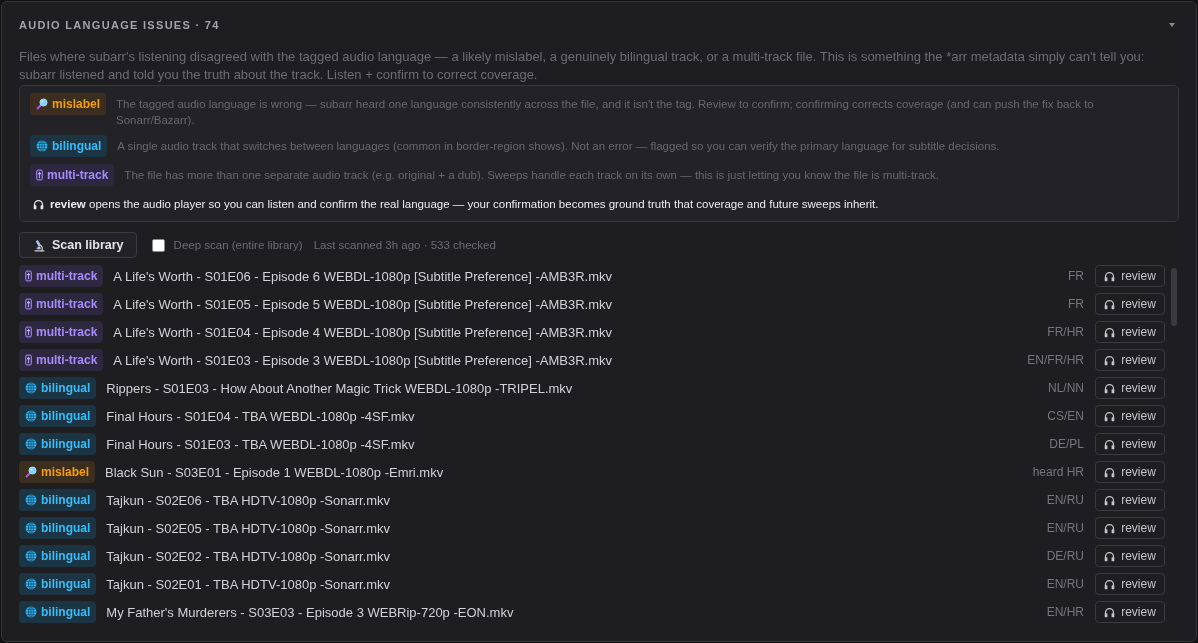  Describe the element at coordinates (532, 175) in the screenshot. I see `legend-description: The file has more than one separate audio track (e.g. original + a dub). Sweeps handle each track on its own — this is just letting you know the file is multi-track.` at that location.